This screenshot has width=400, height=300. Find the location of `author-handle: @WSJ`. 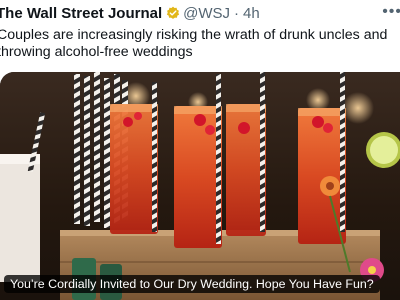

author-handle: @WSJ is located at coordinates (206, 13).